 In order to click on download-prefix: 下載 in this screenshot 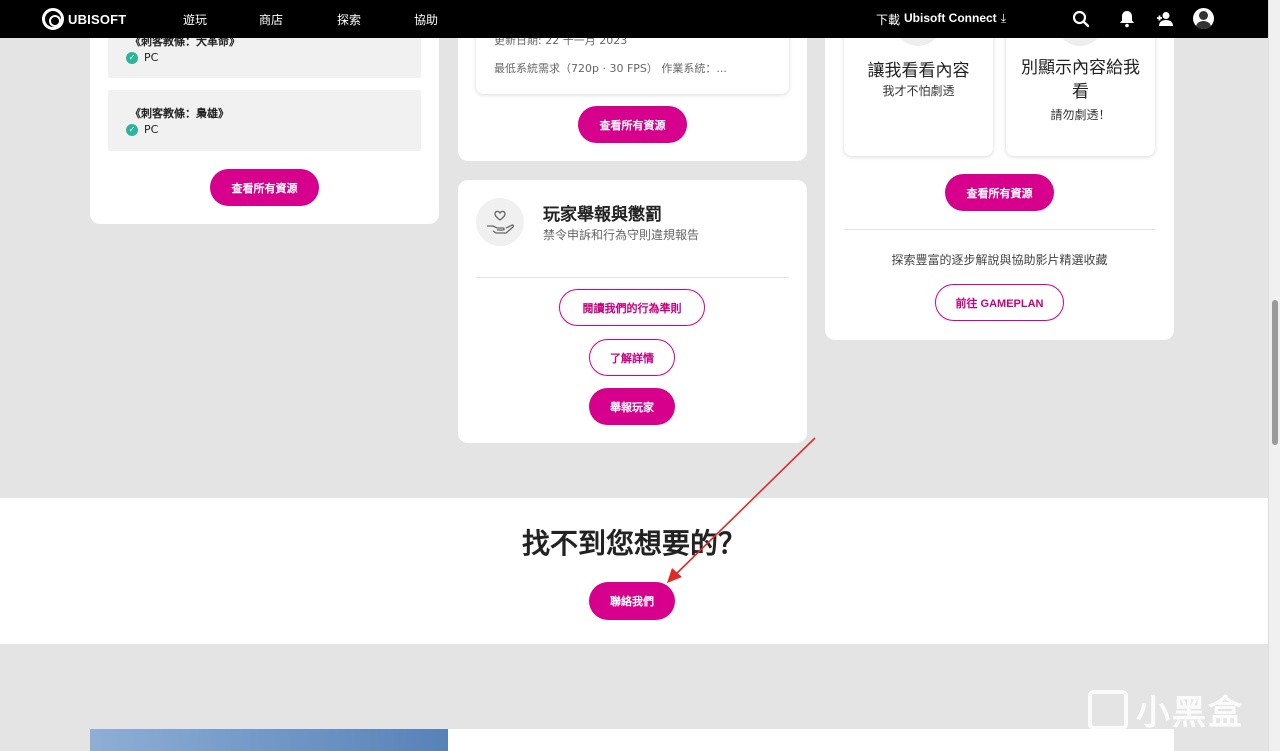, I will do `click(888, 20)`.